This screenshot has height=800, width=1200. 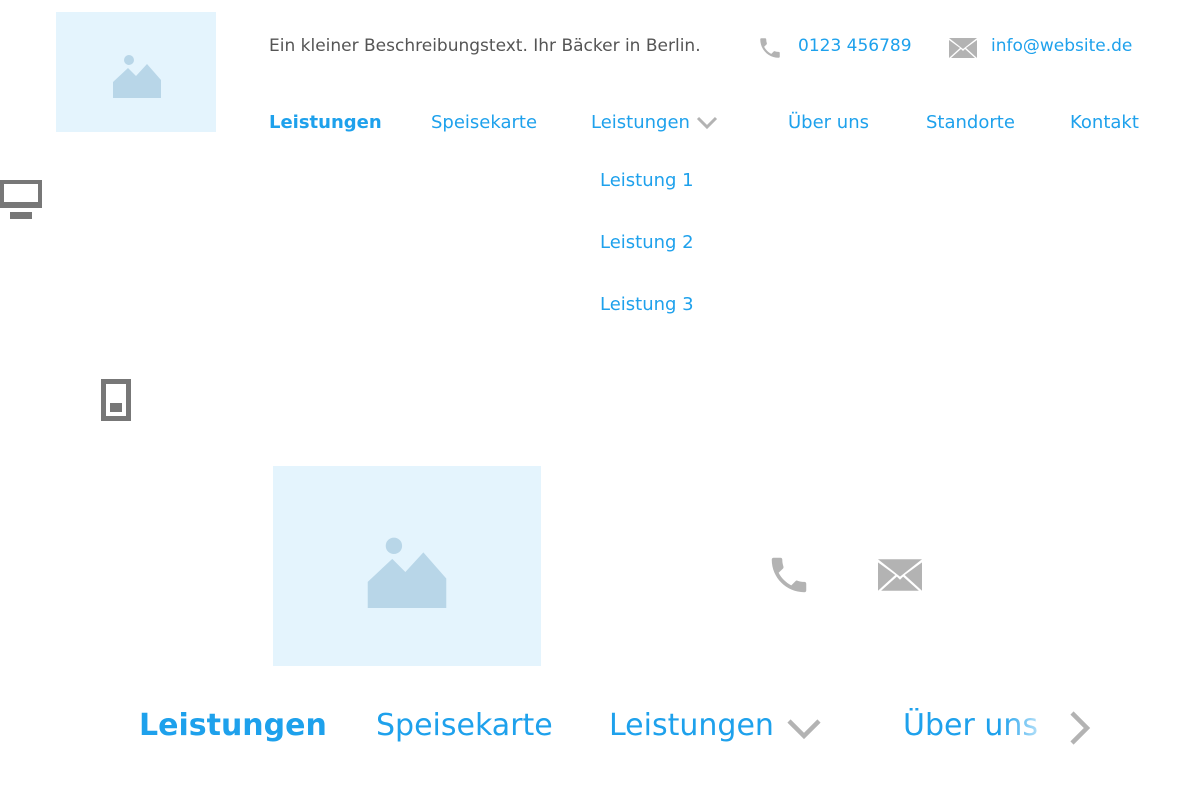 I want to click on dropdown-item-leistung-1: Leistung 1, so click(x=647, y=180).